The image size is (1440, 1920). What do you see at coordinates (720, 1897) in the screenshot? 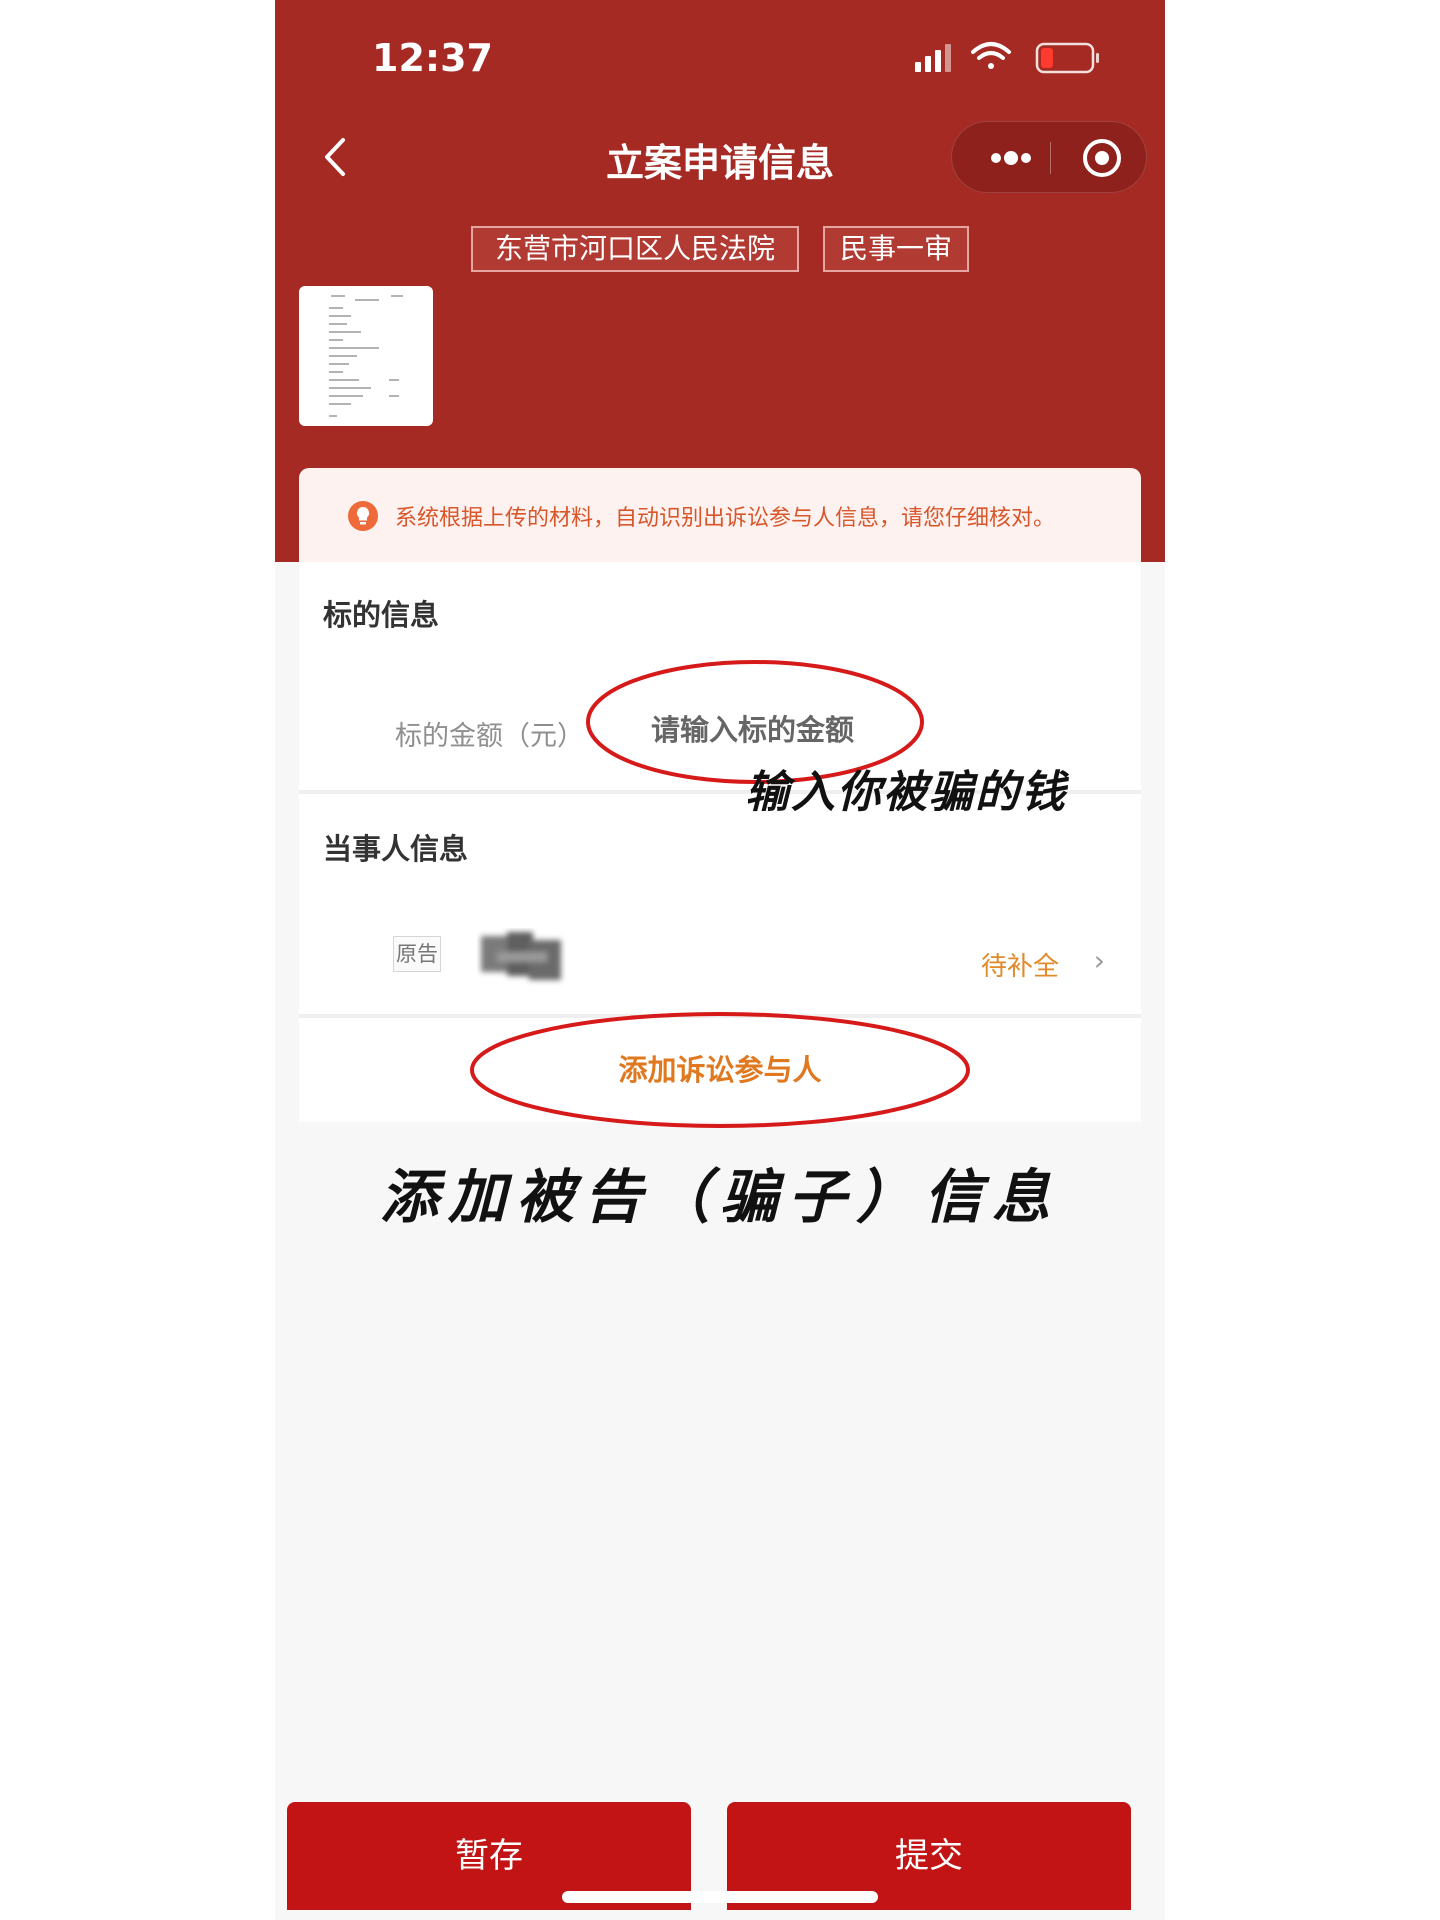
I see `home-indicator` at bounding box center [720, 1897].